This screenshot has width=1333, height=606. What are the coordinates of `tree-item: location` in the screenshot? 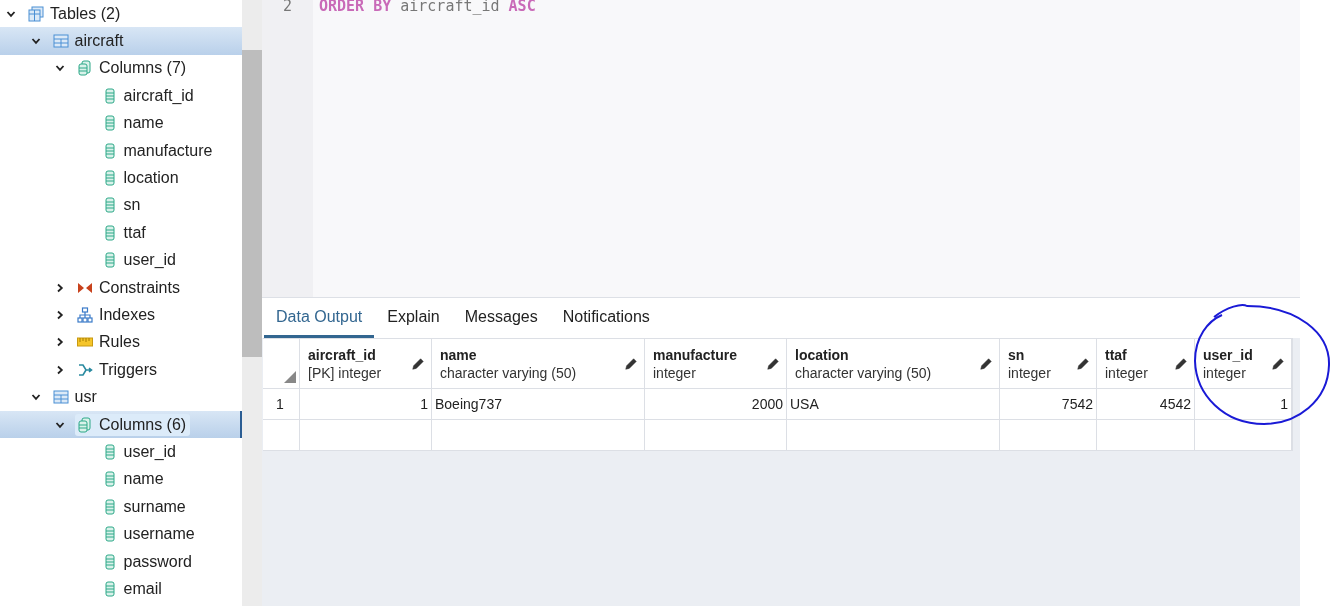 It's located at (121, 178).